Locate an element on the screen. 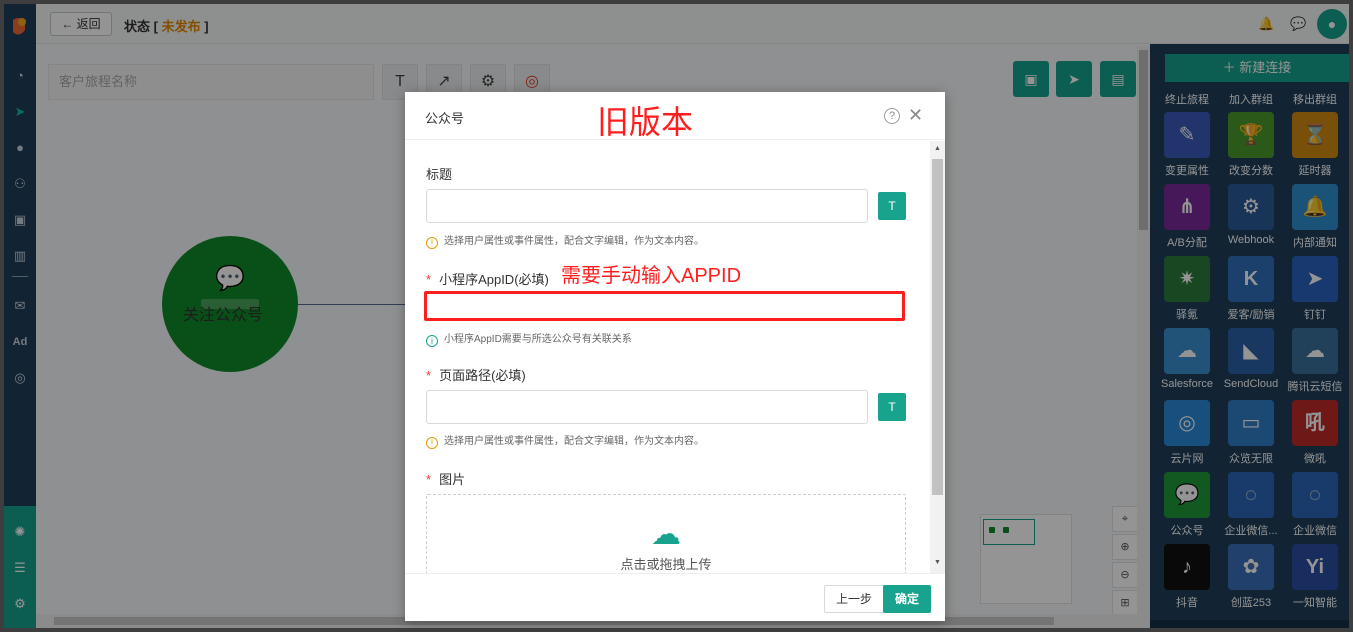 This screenshot has height=632, width=1353. scroll-down-icon: ▼ is located at coordinates (937, 562).